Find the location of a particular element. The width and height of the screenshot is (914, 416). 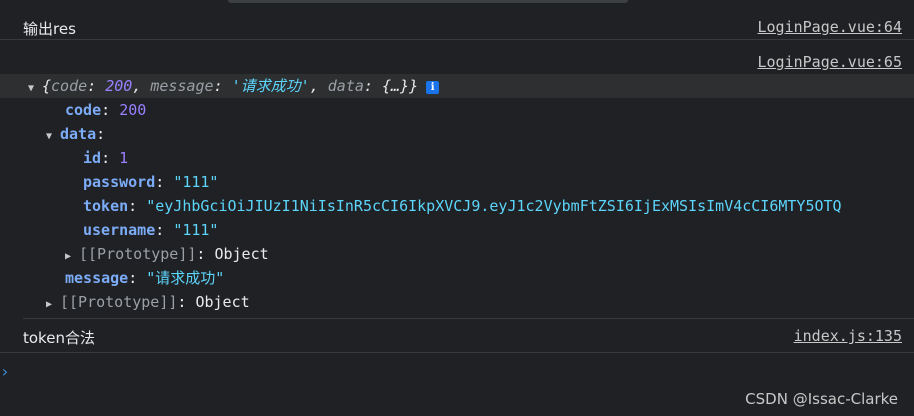

prop-id: id: 1 is located at coordinates (106, 158).